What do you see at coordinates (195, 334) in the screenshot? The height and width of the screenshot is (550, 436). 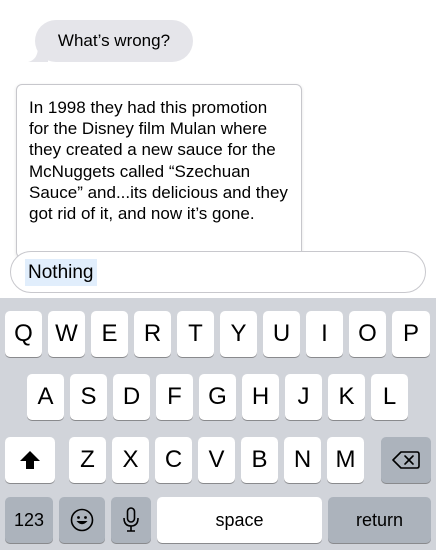 I see `key-t: T` at bounding box center [195, 334].